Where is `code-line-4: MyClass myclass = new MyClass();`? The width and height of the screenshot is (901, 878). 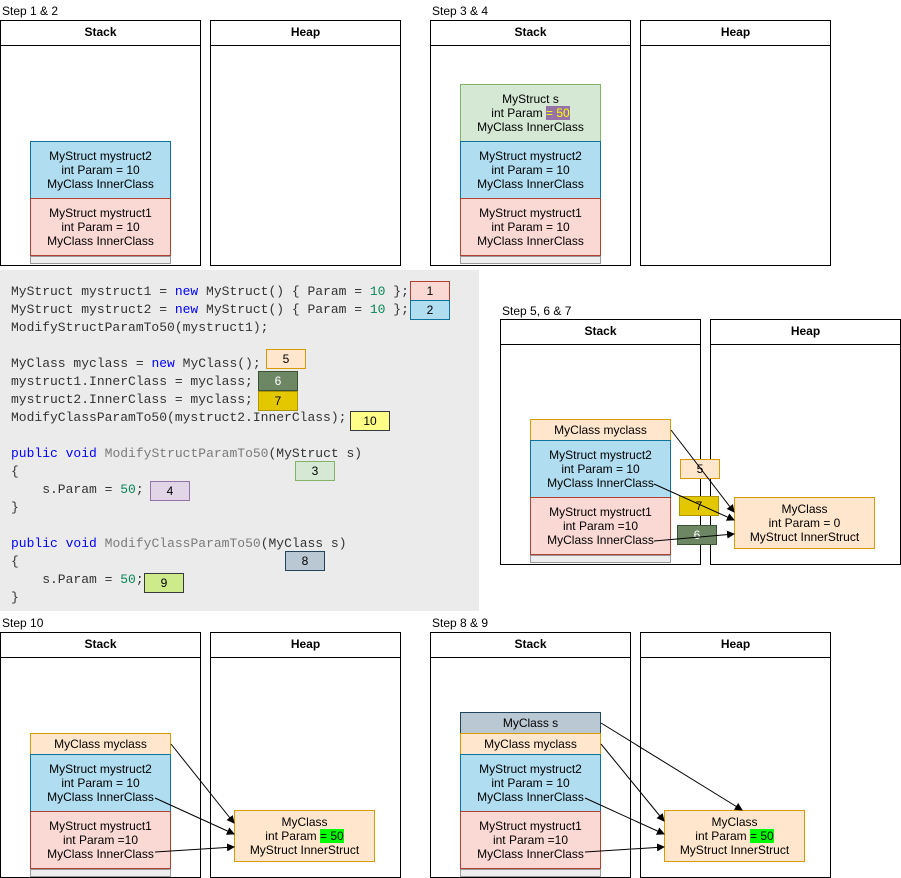
code-line-4: MyClass myclass = new MyClass(); is located at coordinates (136, 364).